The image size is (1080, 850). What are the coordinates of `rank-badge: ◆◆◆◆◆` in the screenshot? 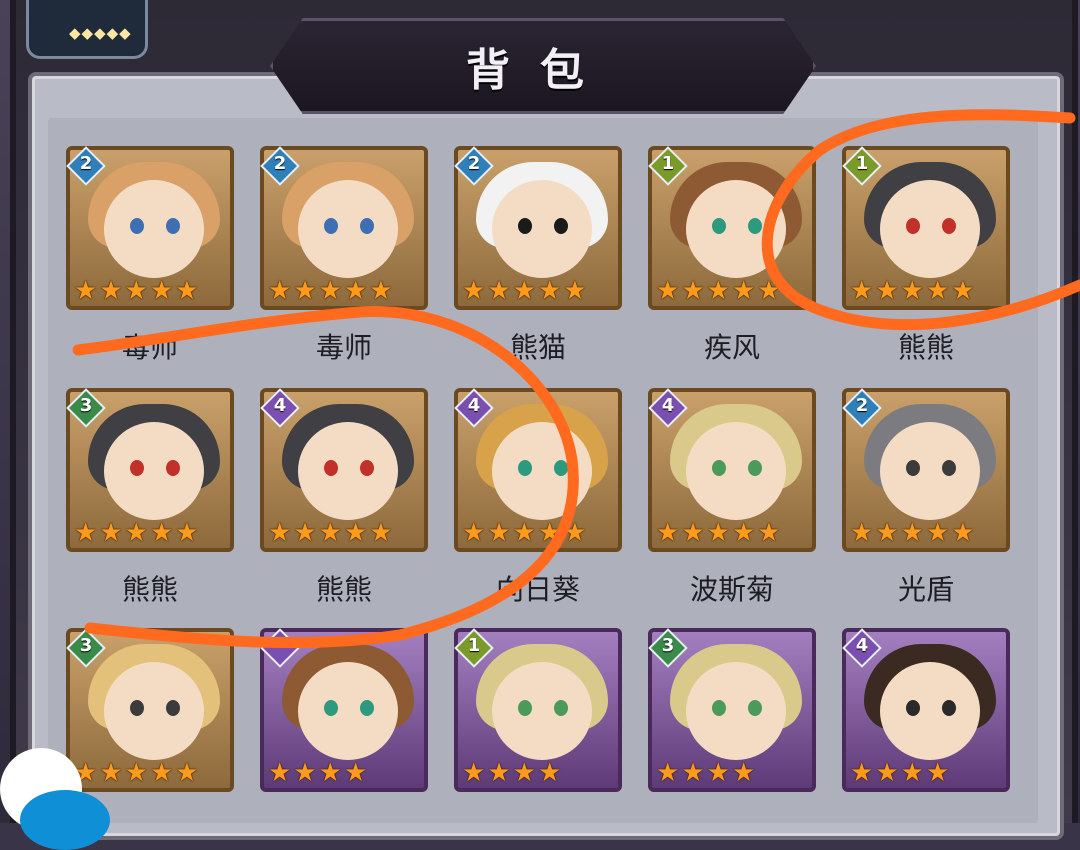 It's located at (87, 29).